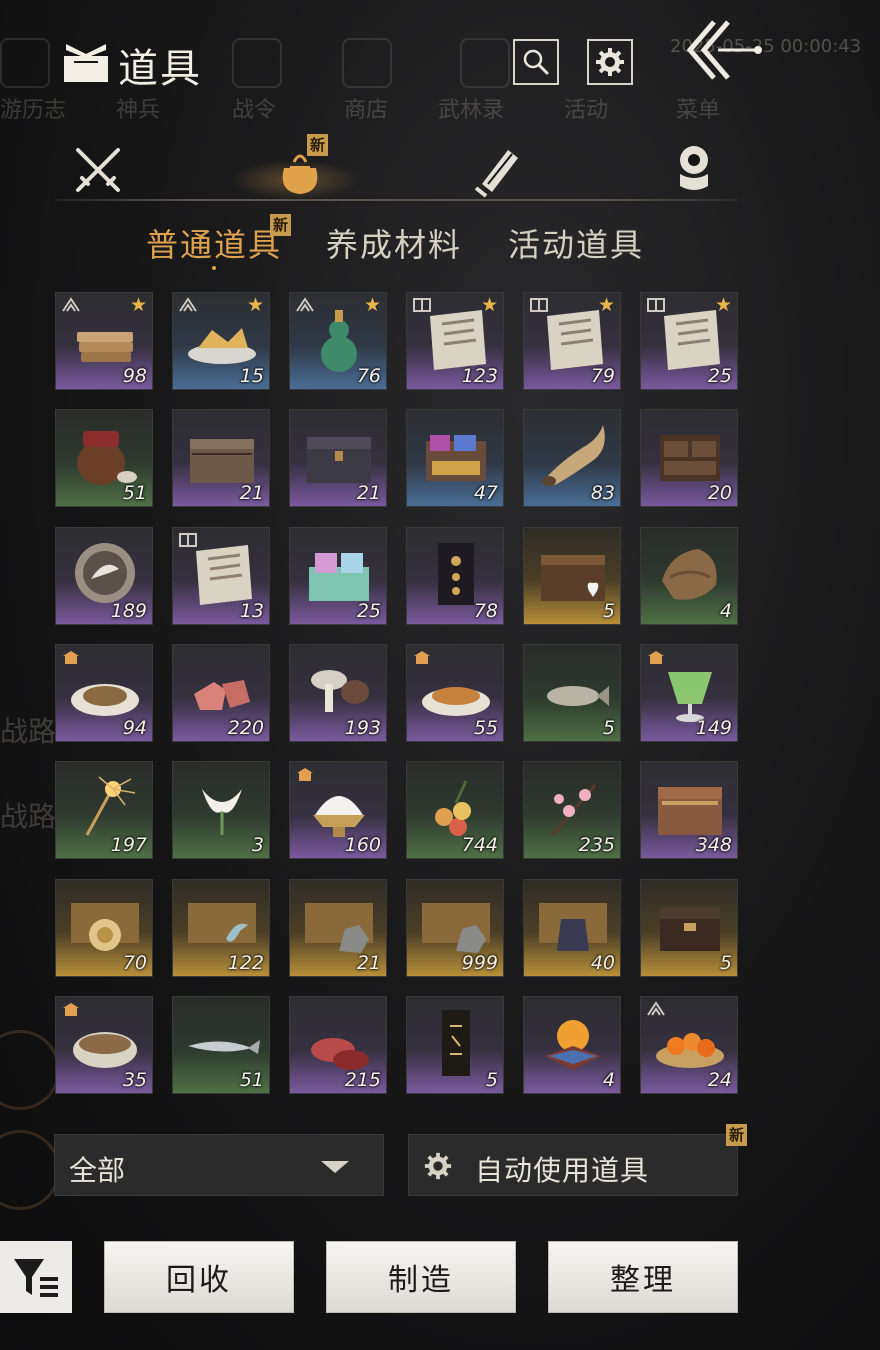 The height and width of the screenshot is (1350, 880). Describe the element at coordinates (221, 341) in the screenshot. I see `item-slot-fried-snacks: ★ 15` at that location.